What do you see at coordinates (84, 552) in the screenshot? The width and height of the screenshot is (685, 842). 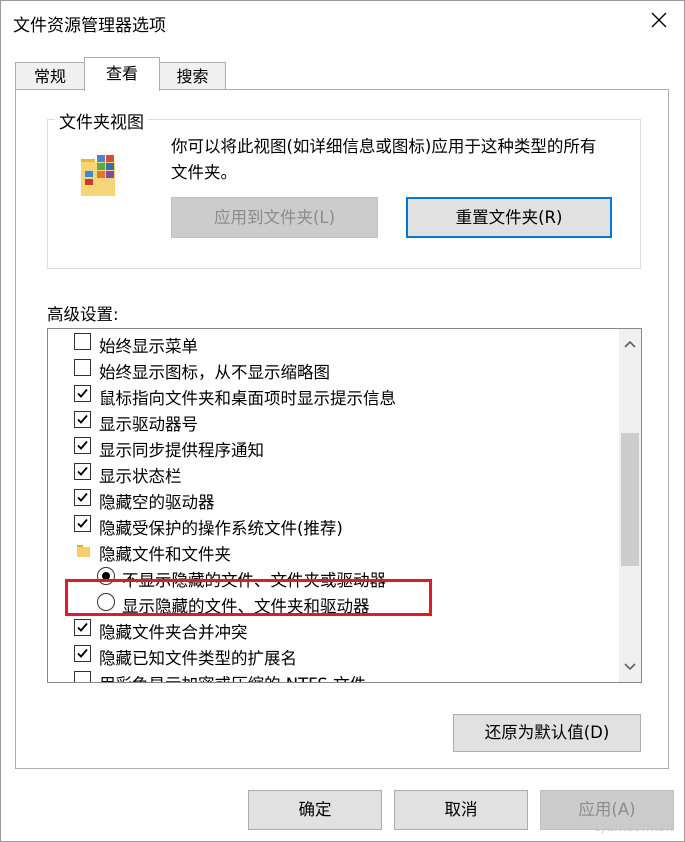 I see `folder-icon` at bounding box center [84, 552].